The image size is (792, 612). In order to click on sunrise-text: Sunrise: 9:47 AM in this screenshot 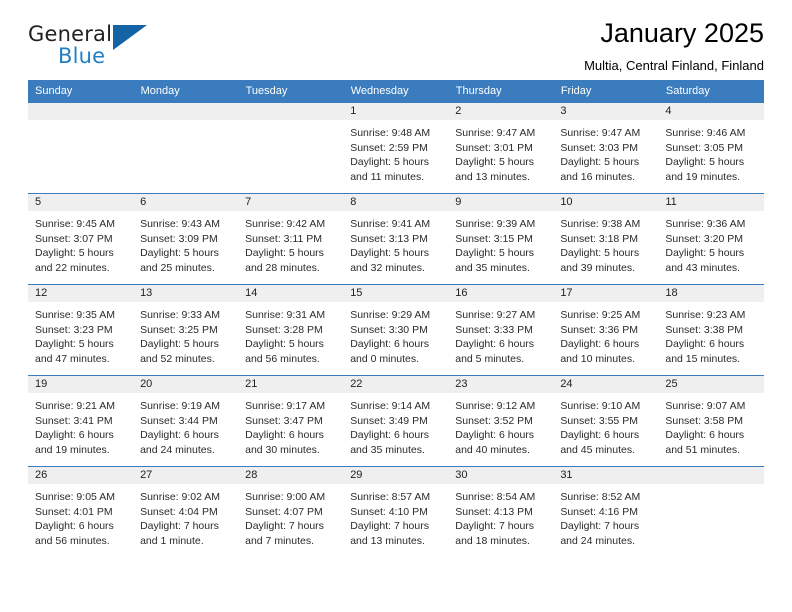, I will do `click(600, 133)`.